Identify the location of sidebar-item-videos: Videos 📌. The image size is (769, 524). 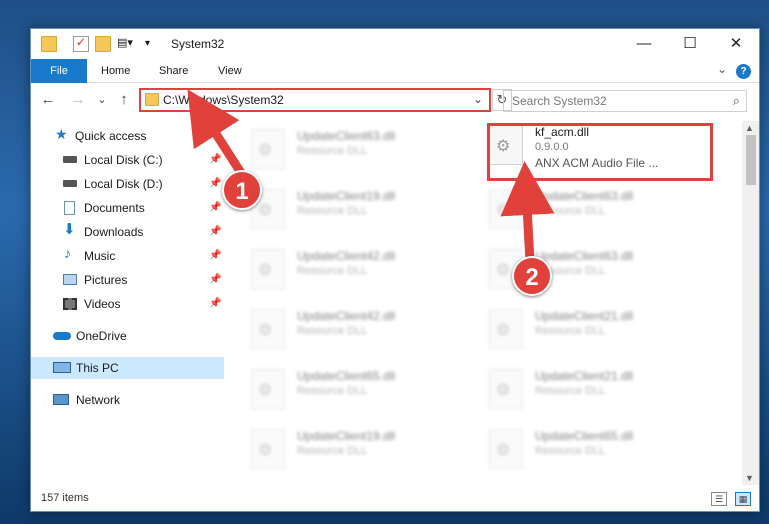
(127, 304).